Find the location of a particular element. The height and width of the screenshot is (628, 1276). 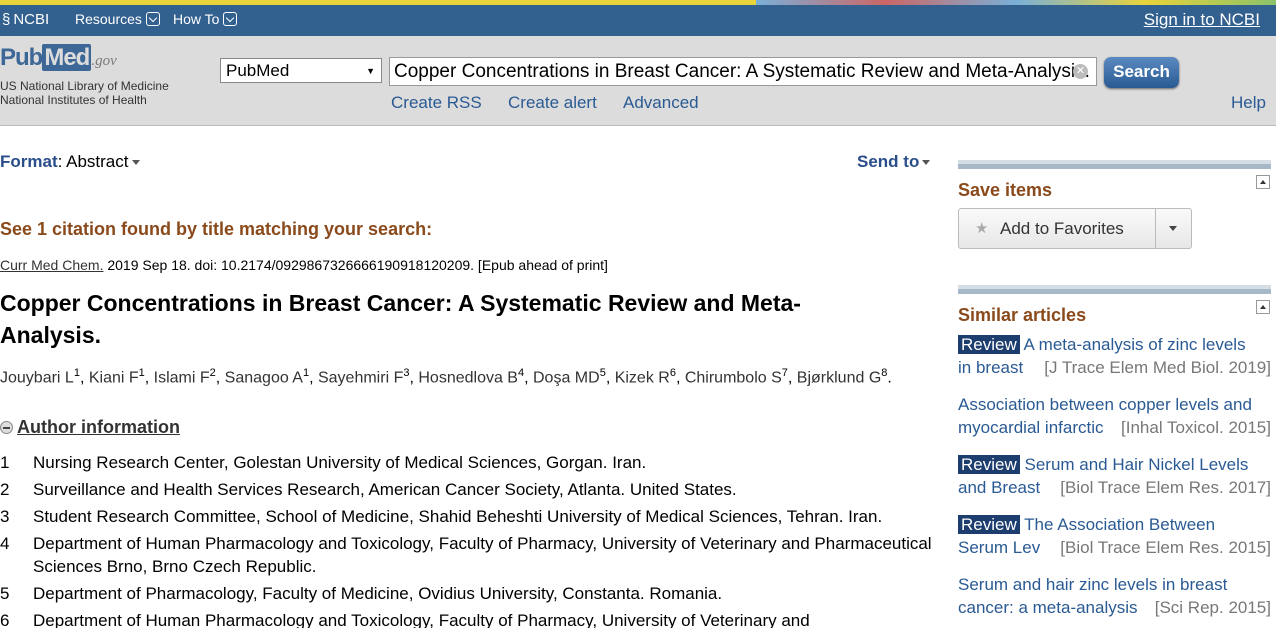

author-information-toggle: Author information is located at coordinates (90, 427).